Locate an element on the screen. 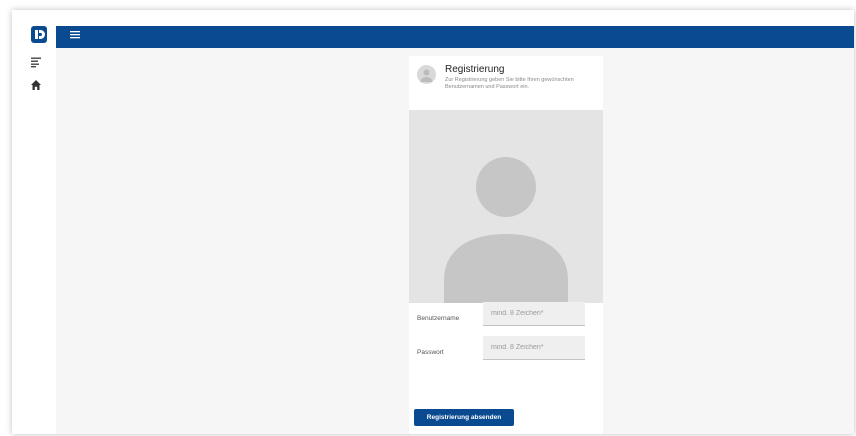  password-label: Passwort is located at coordinates (430, 352).